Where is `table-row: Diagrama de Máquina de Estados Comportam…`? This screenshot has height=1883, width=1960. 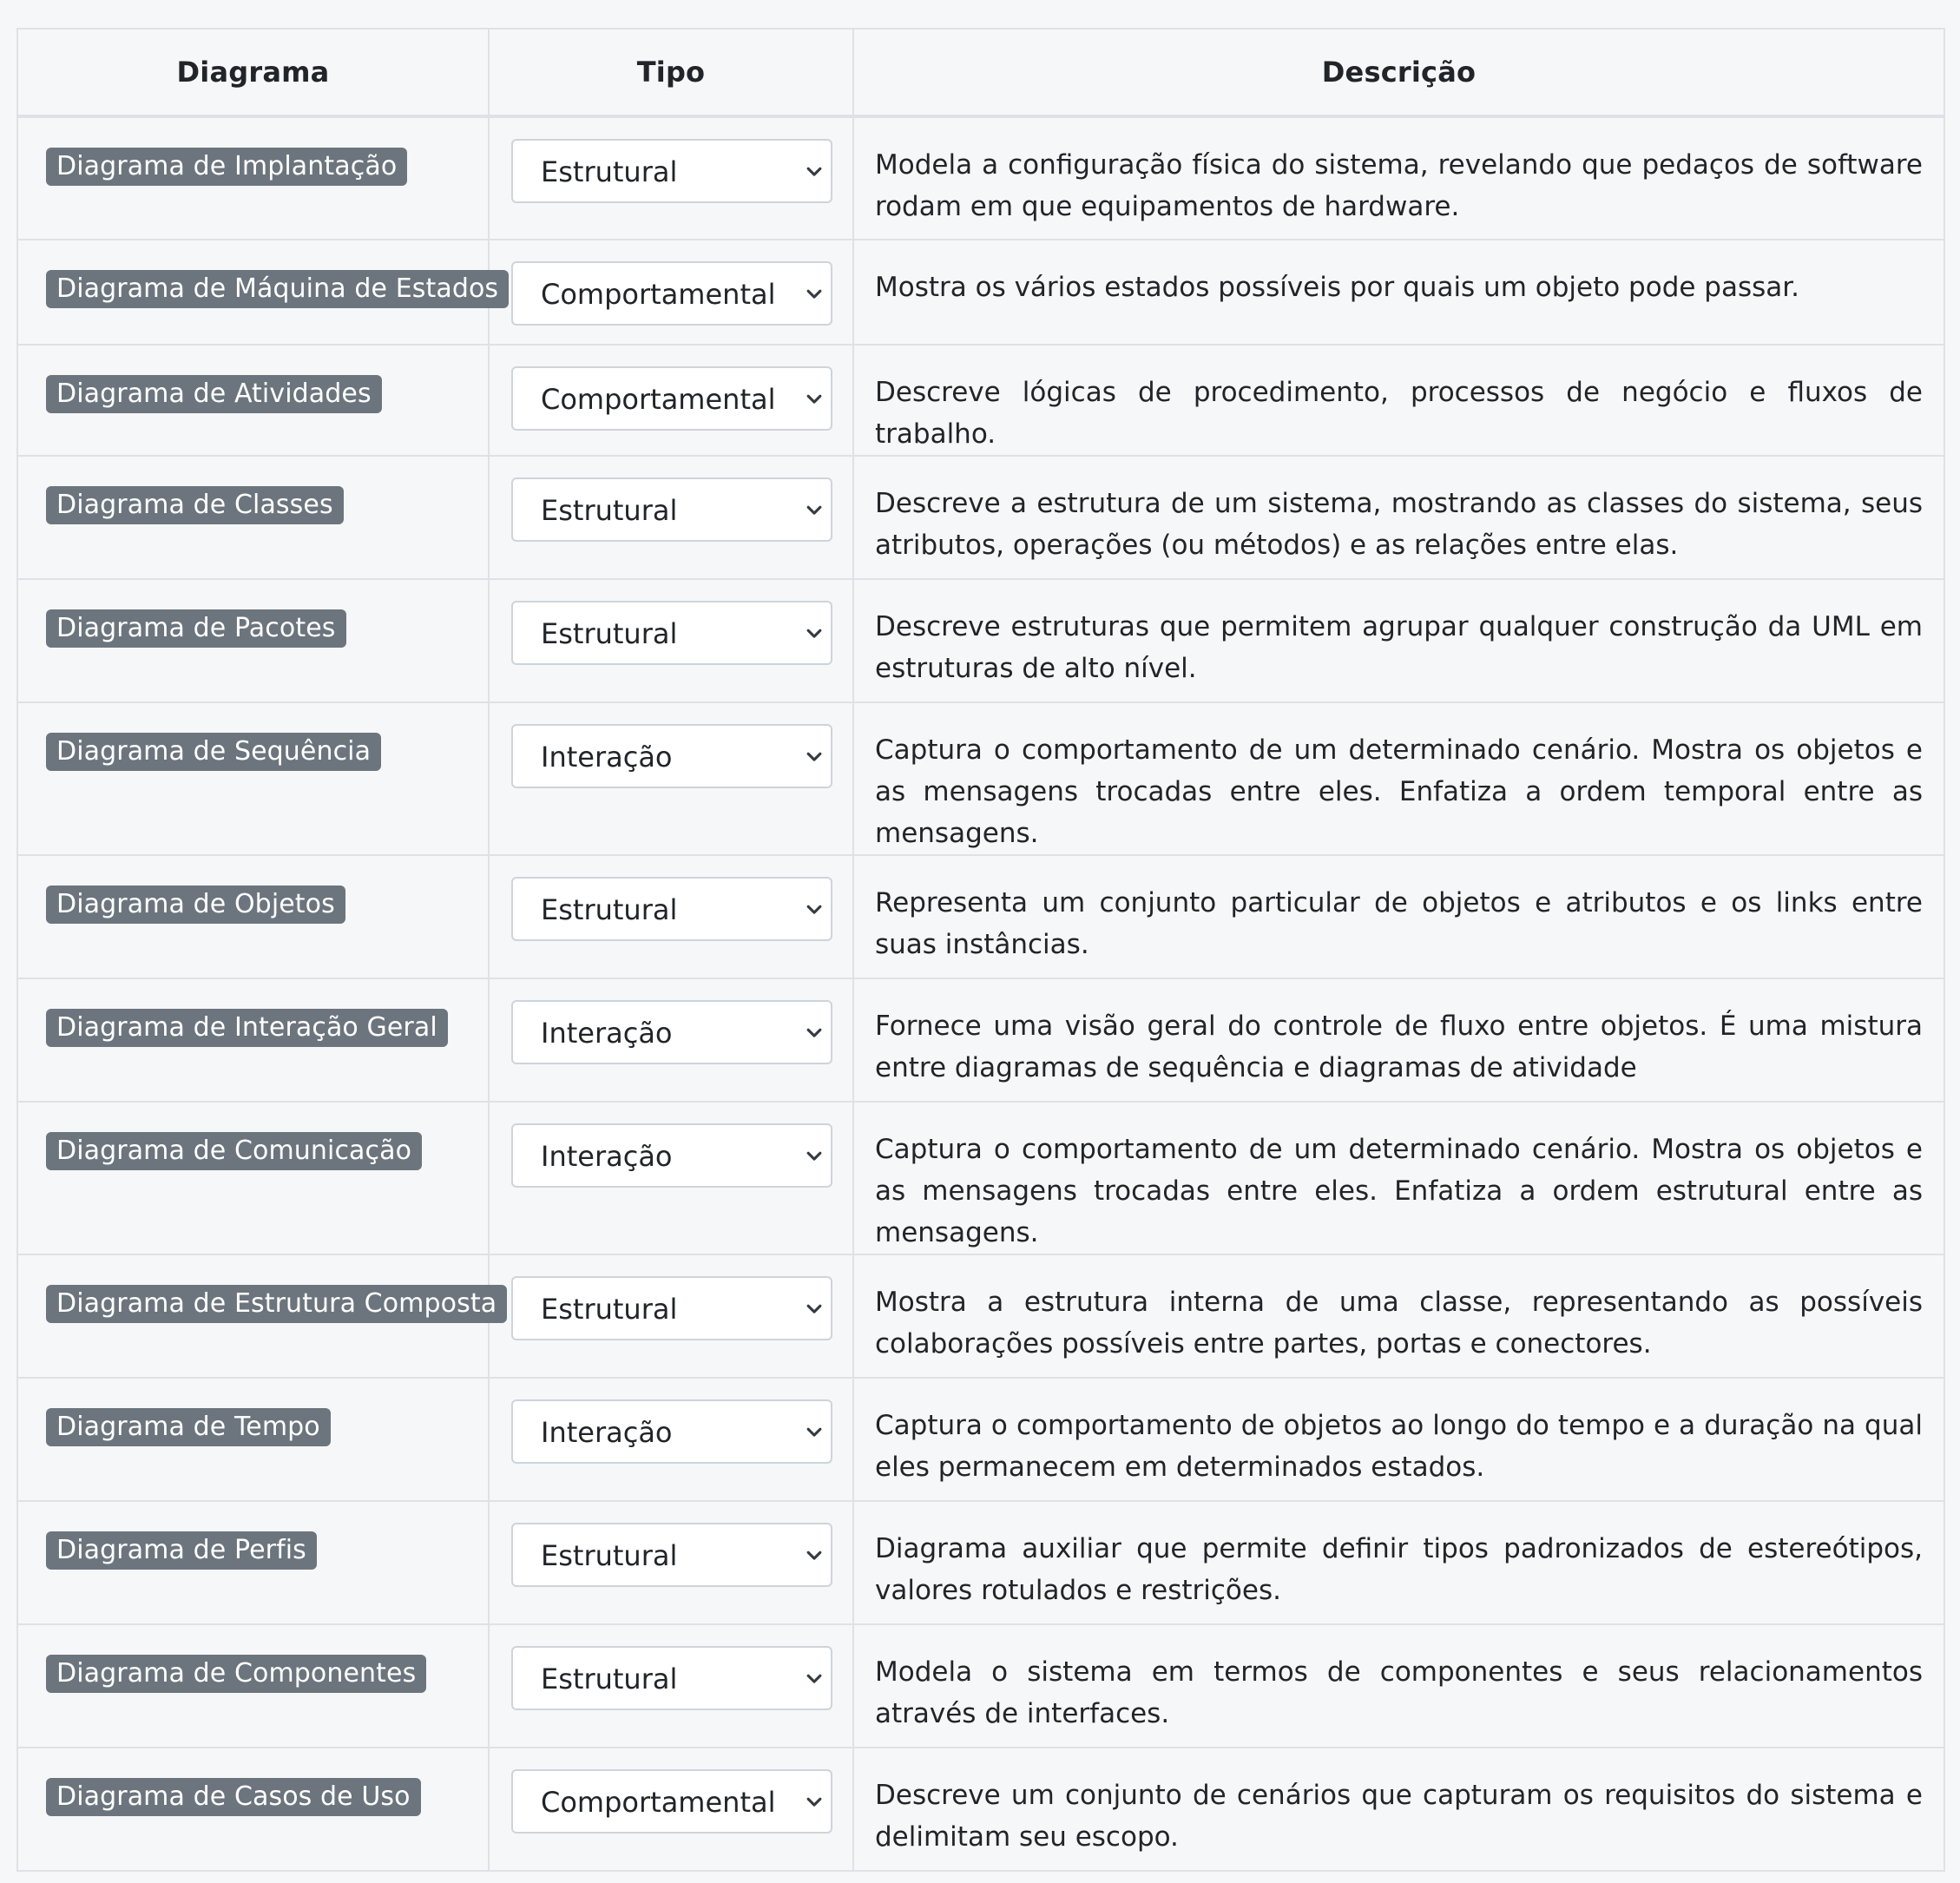
table-row: Diagrama de Máquina de Estados Comportam… is located at coordinates (980, 292).